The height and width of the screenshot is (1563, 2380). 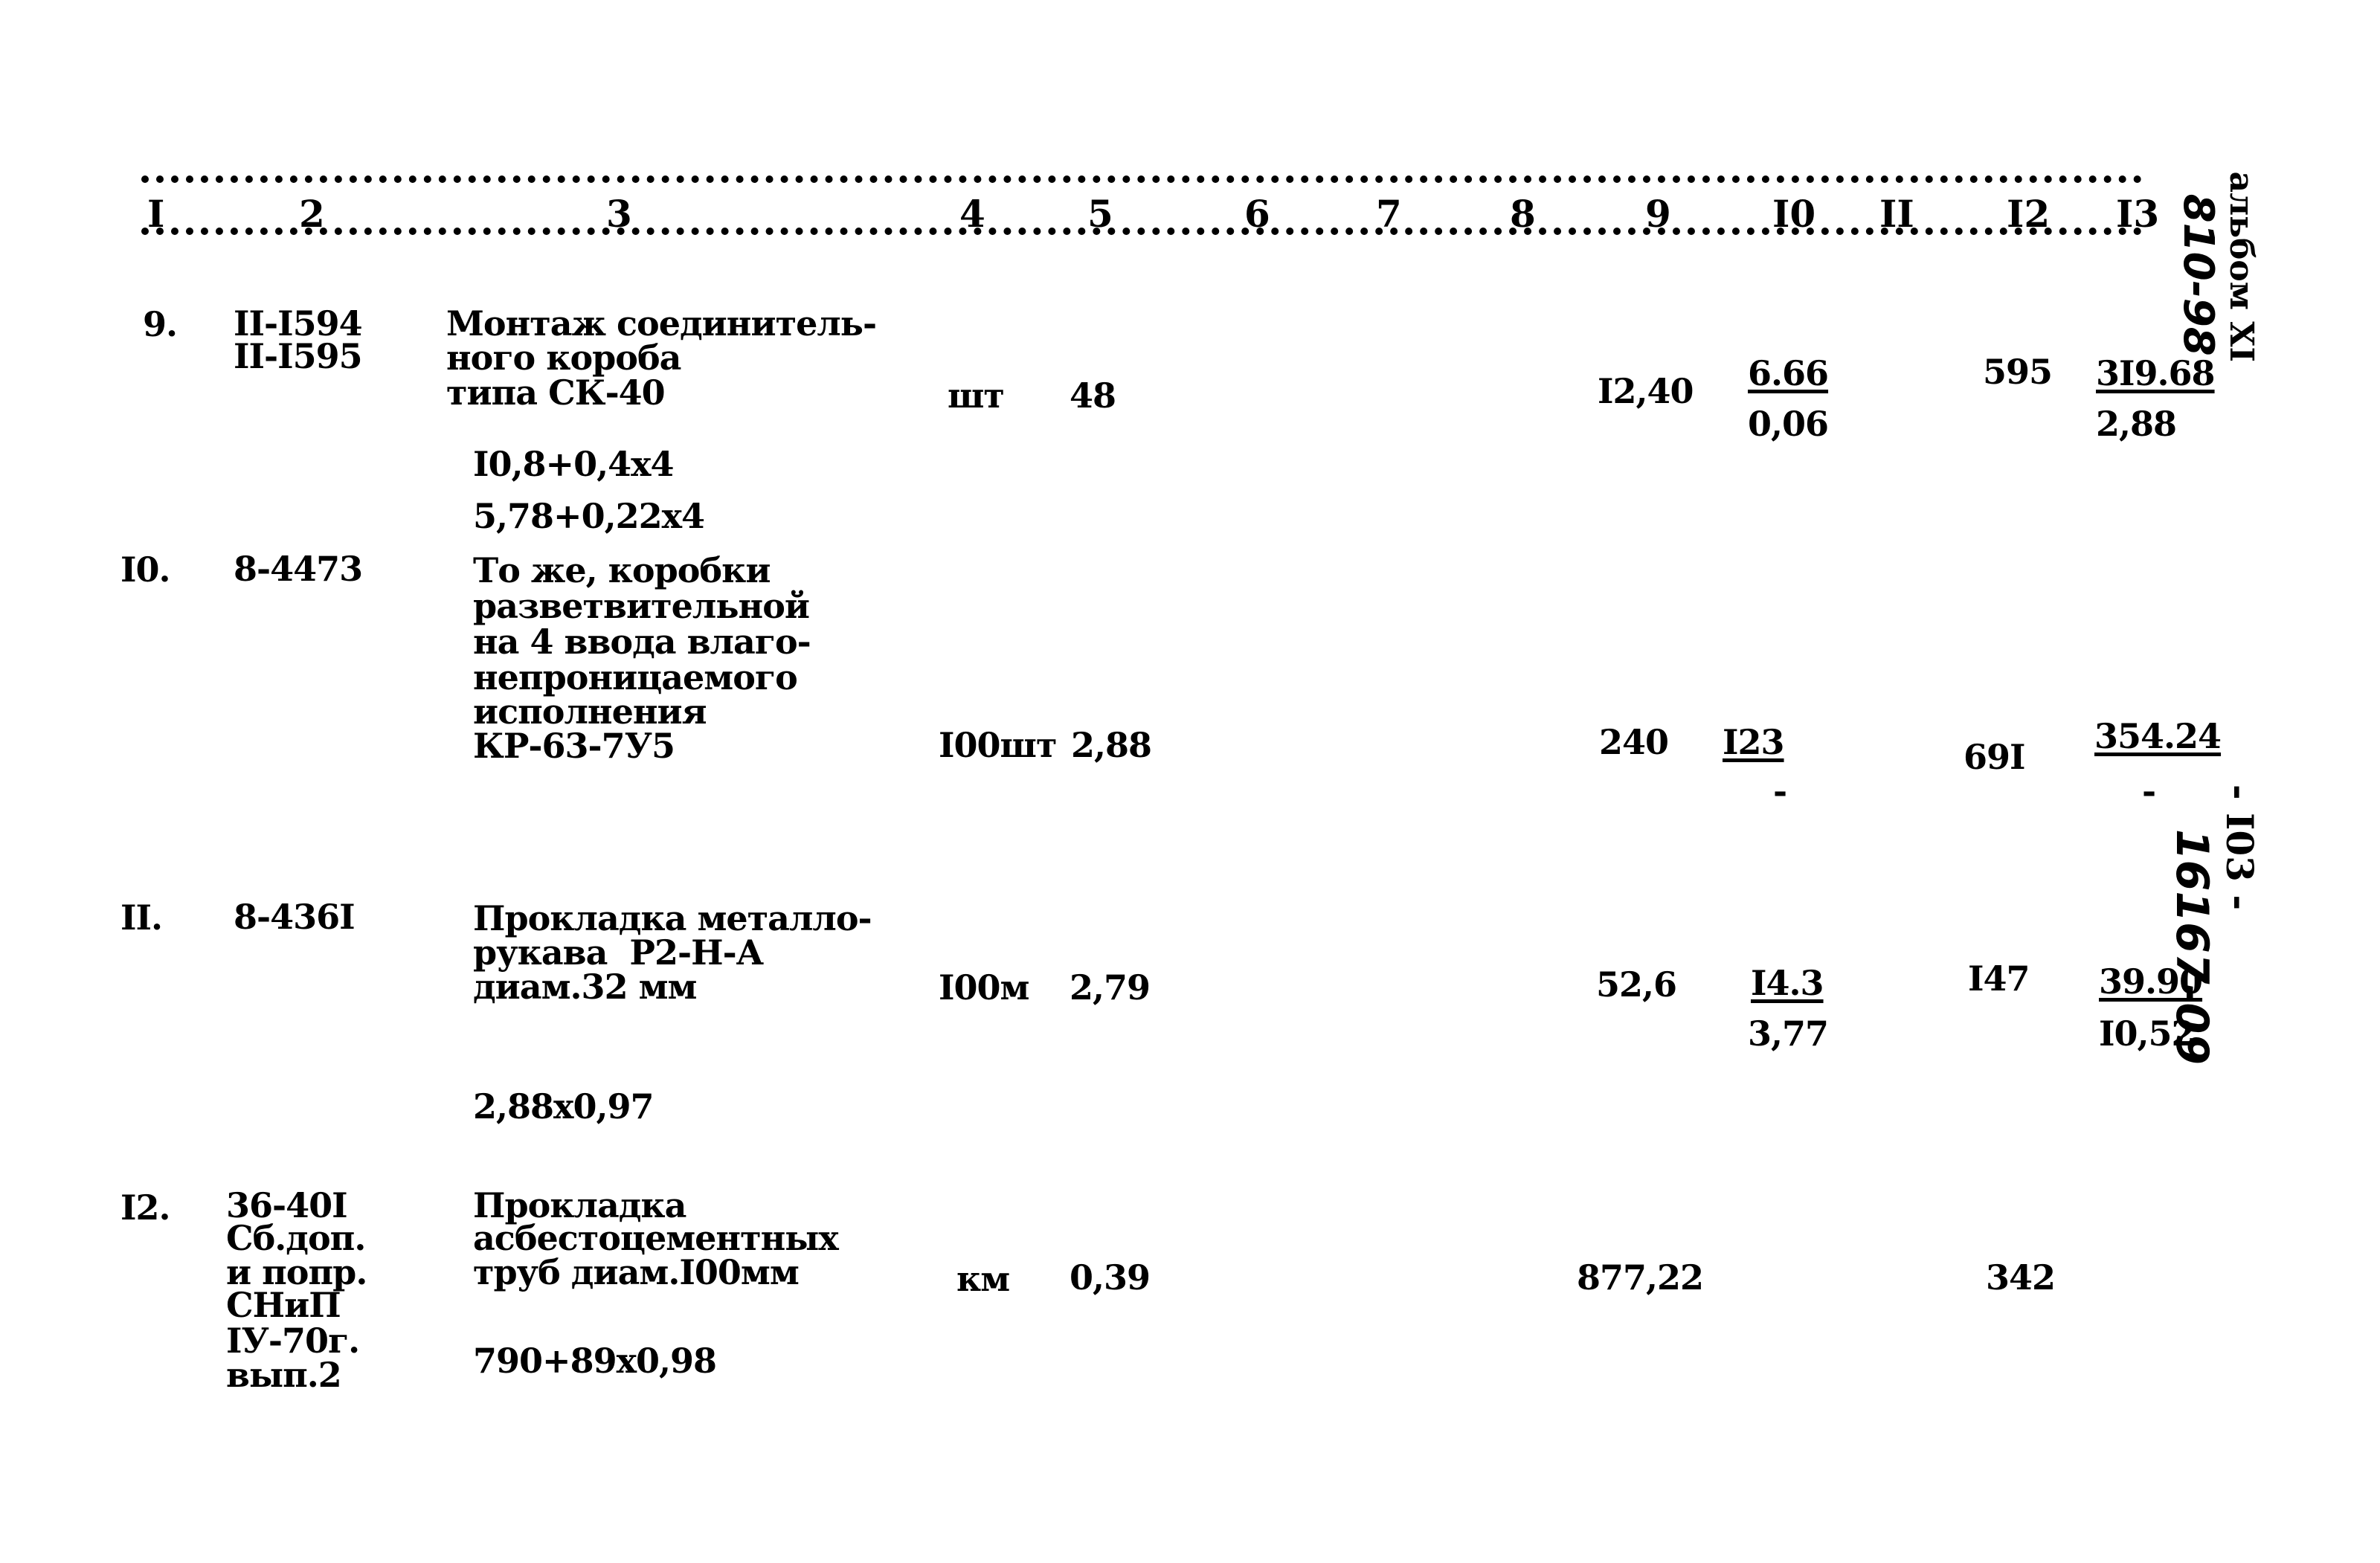 I want to click on row-col12: 595, so click(x=2018, y=372).